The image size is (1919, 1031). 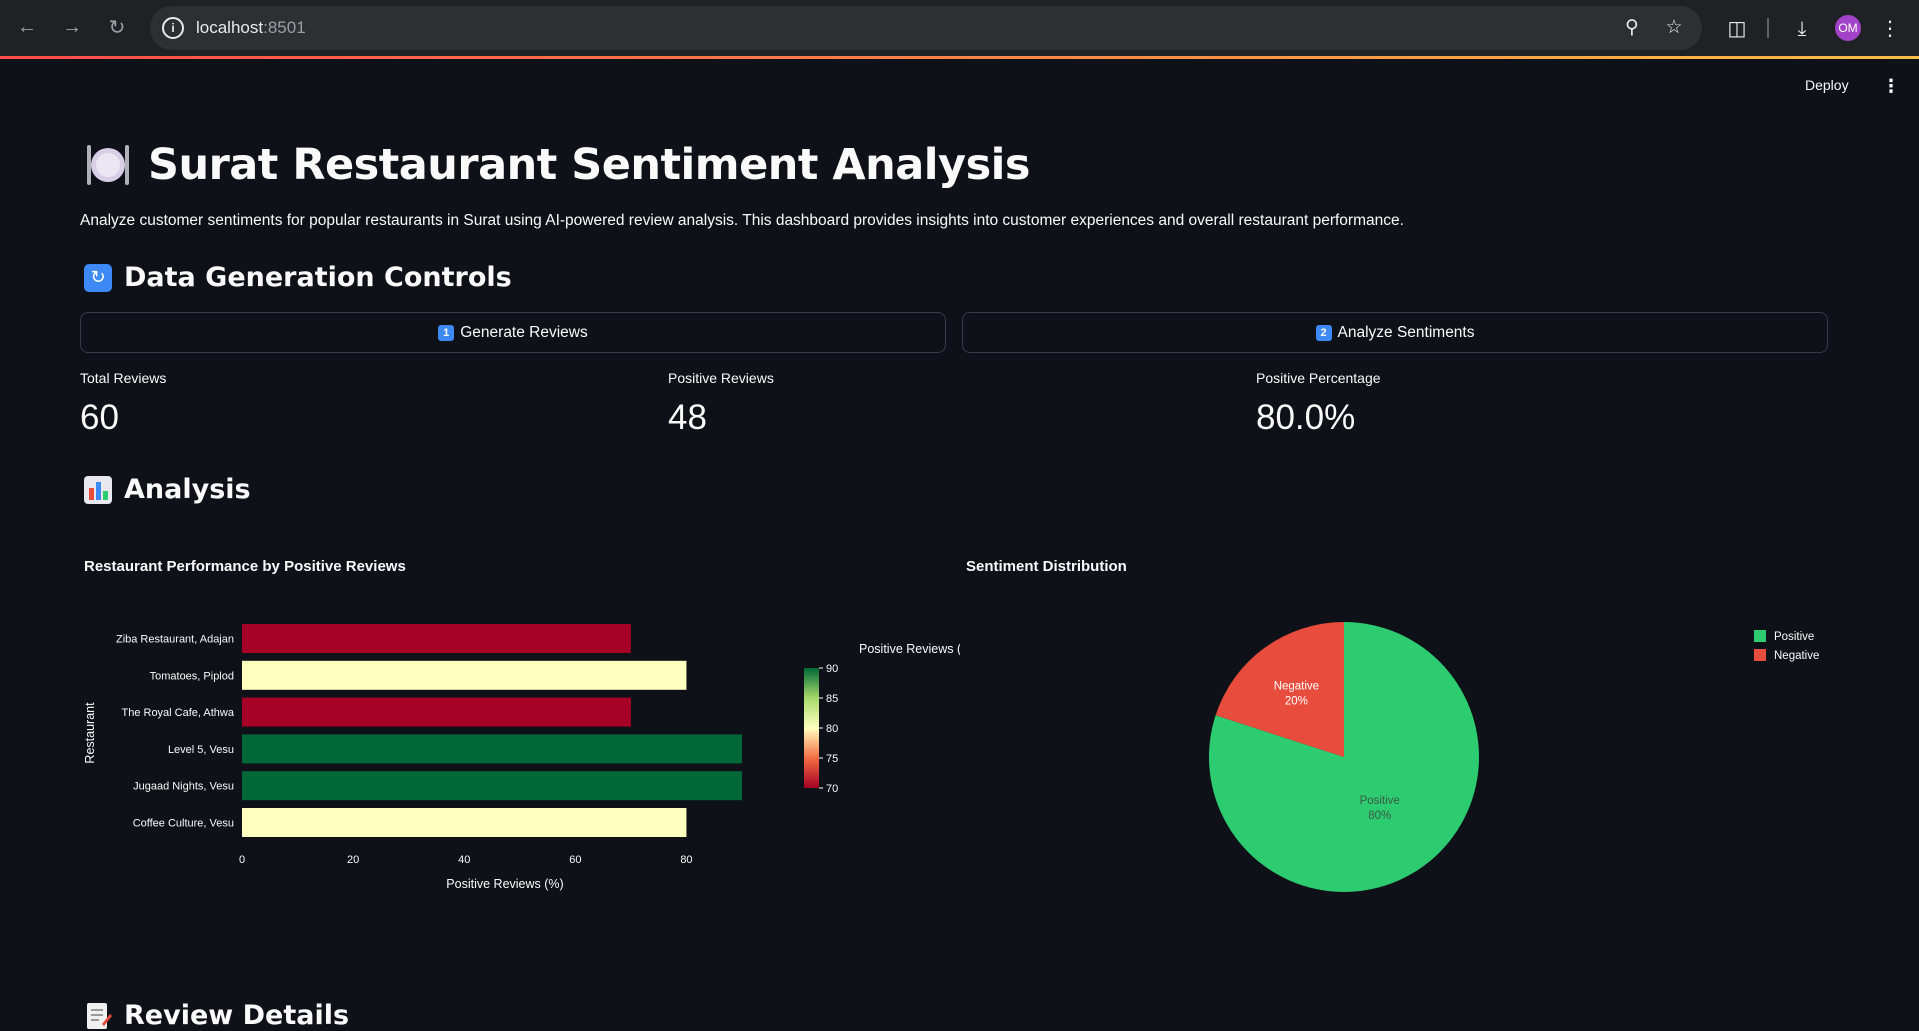 I want to click on extensions-icon: ◫, so click(x=1737, y=29).